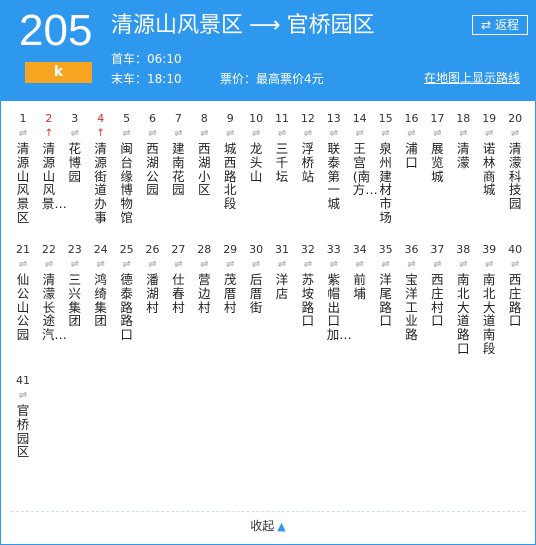  What do you see at coordinates (515, 285) in the screenshot?
I see `stop-item: 40 ⇌ 西庄路口` at bounding box center [515, 285].